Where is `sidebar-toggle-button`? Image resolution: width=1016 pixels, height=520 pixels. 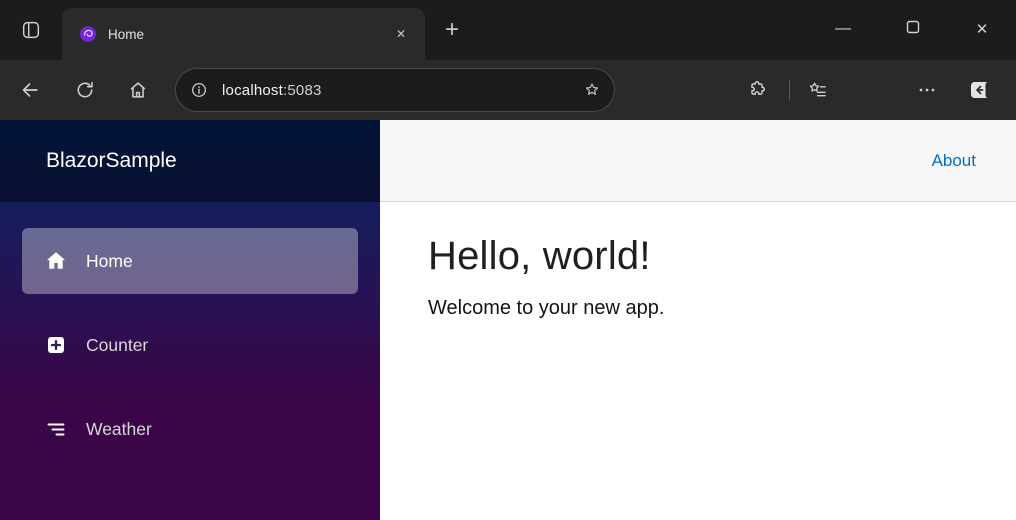
sidebar-toggle-button is located at coordinates (982, 90).